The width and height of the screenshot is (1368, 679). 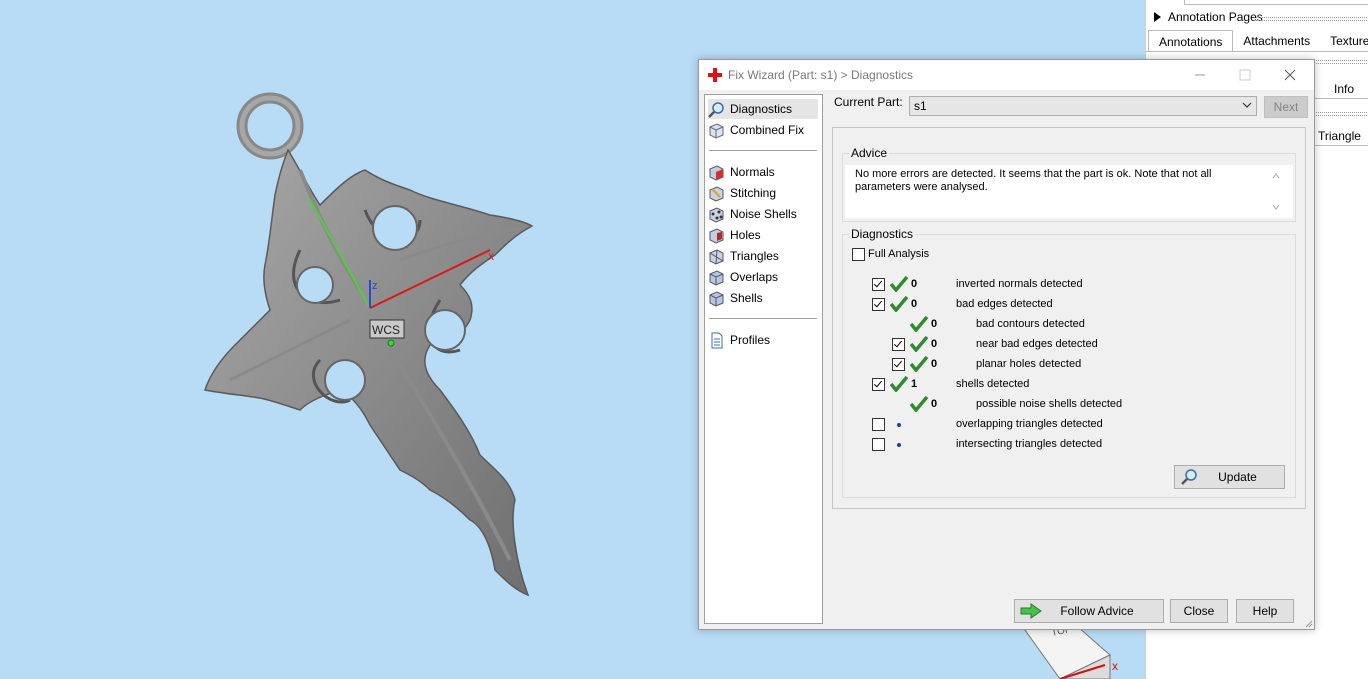 I want to click on noise-shells-count: 0, so click(x=934, y=404).